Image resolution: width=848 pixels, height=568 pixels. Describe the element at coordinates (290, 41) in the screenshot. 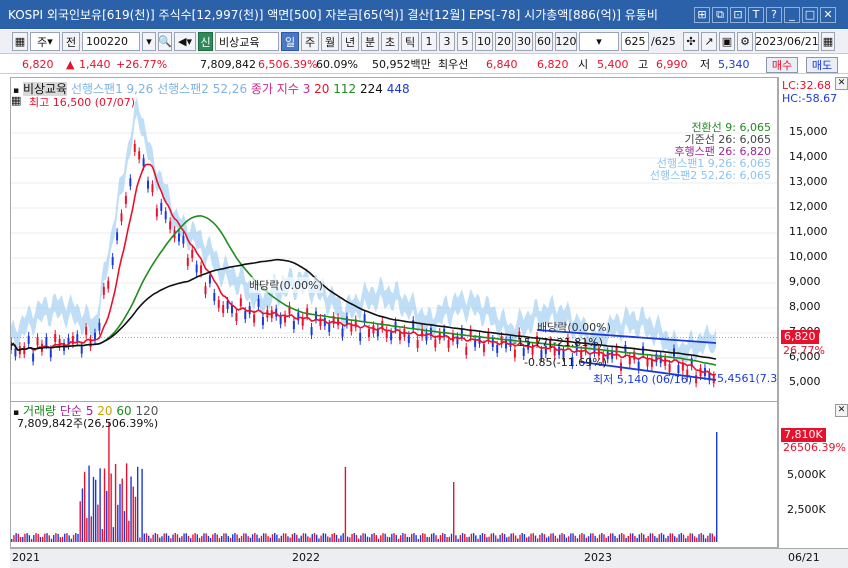

I see `period-day: 일` at that location.